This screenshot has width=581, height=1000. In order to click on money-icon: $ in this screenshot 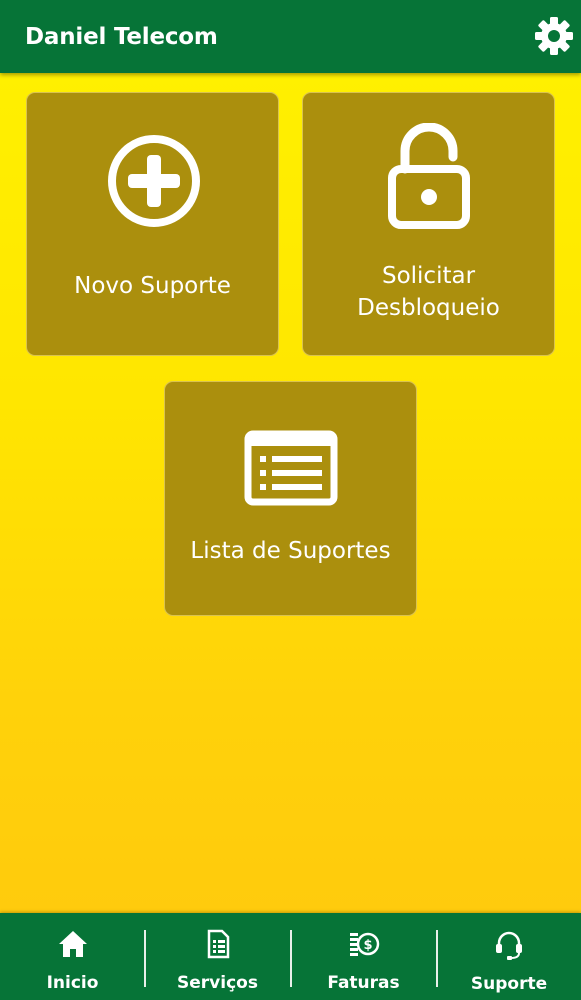, I will do `click(364, 944)`.